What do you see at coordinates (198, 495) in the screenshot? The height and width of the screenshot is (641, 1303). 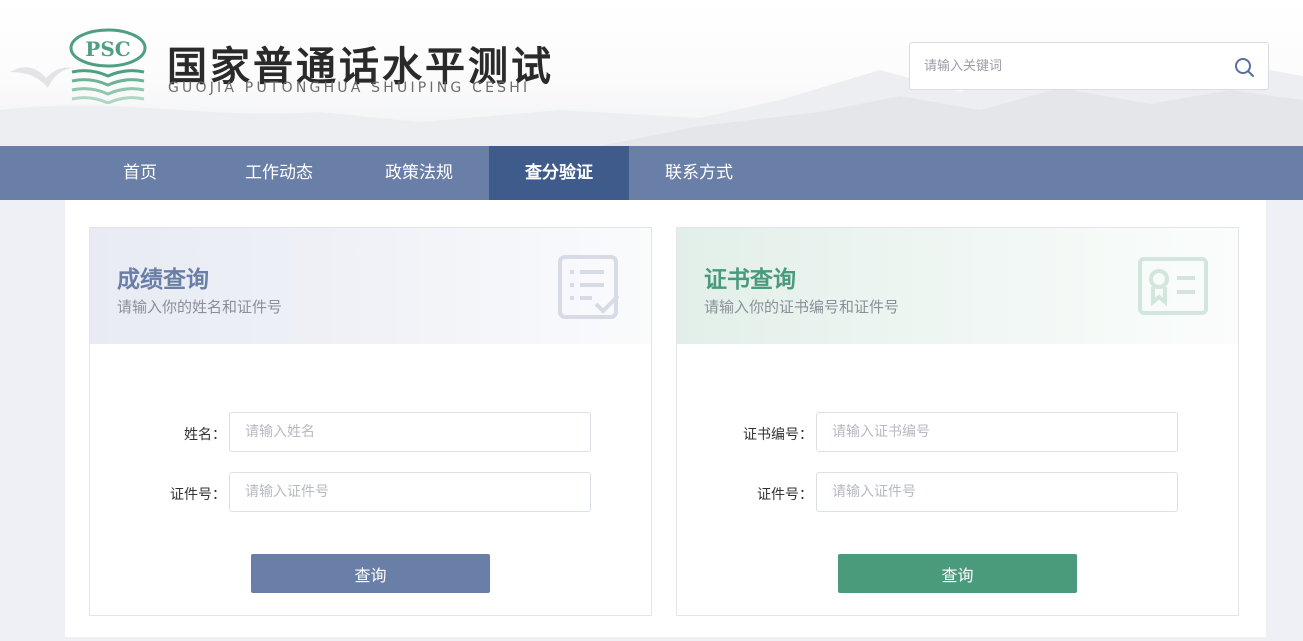 I see `id-number-label: 证件号：` at bounding box center [198, 495].